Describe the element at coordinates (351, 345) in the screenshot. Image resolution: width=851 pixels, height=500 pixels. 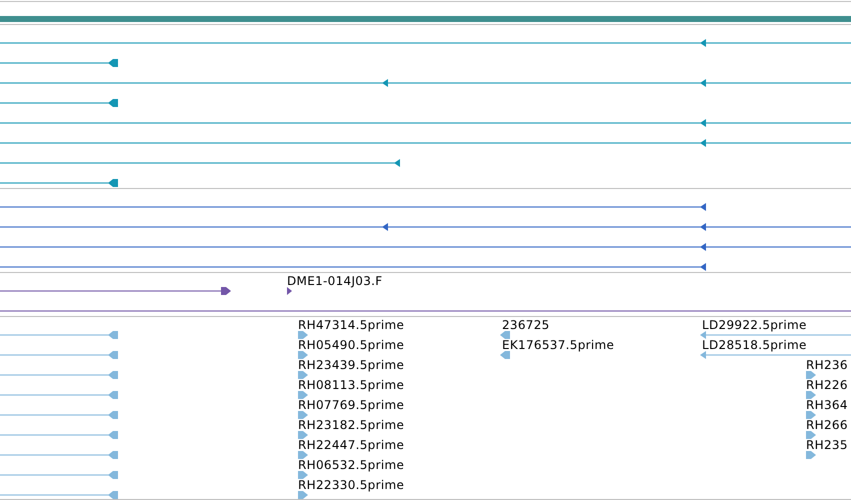
I see `feature-label: RH05490.5prime` at that location.